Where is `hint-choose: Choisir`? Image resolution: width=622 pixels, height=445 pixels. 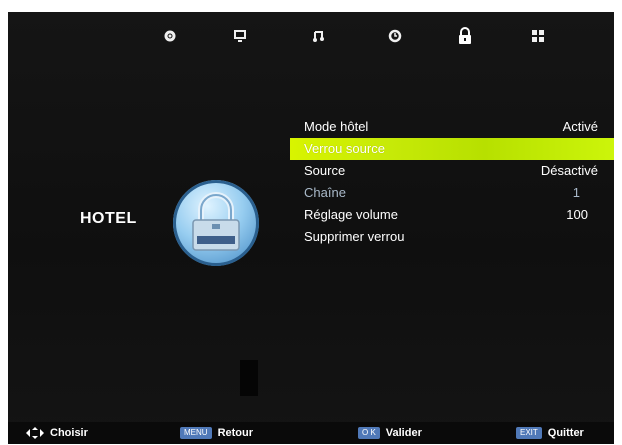 hint-choose: Choisir is located at coordinates (57, 433).